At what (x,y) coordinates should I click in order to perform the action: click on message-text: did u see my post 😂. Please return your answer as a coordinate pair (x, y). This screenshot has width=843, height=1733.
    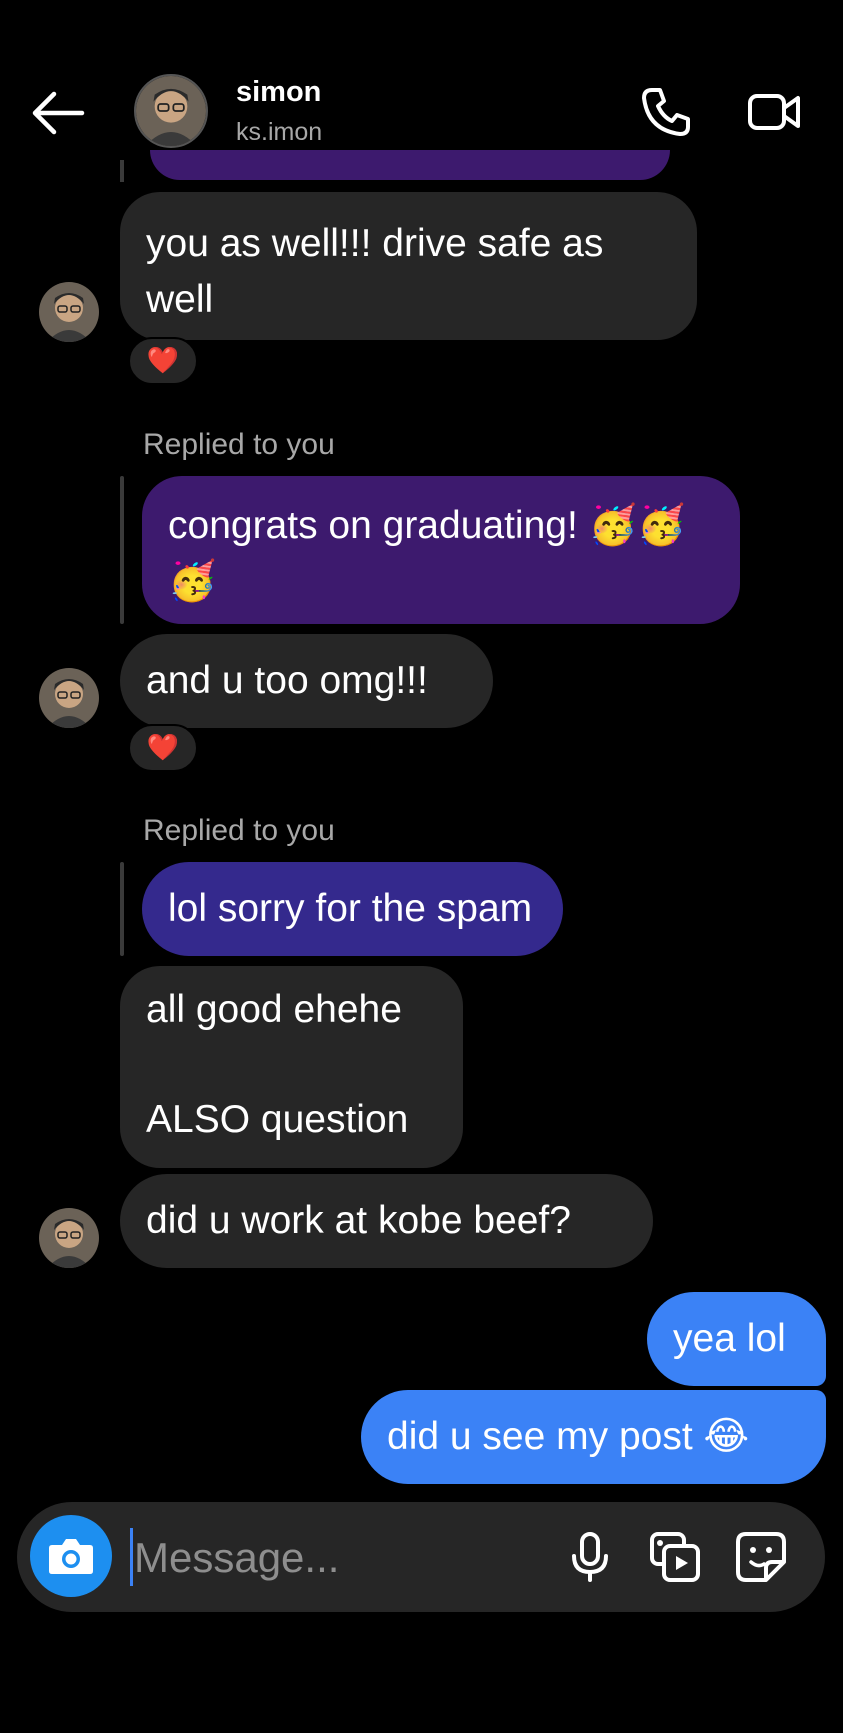
    Looking at the image, I should click on (568, 1436).